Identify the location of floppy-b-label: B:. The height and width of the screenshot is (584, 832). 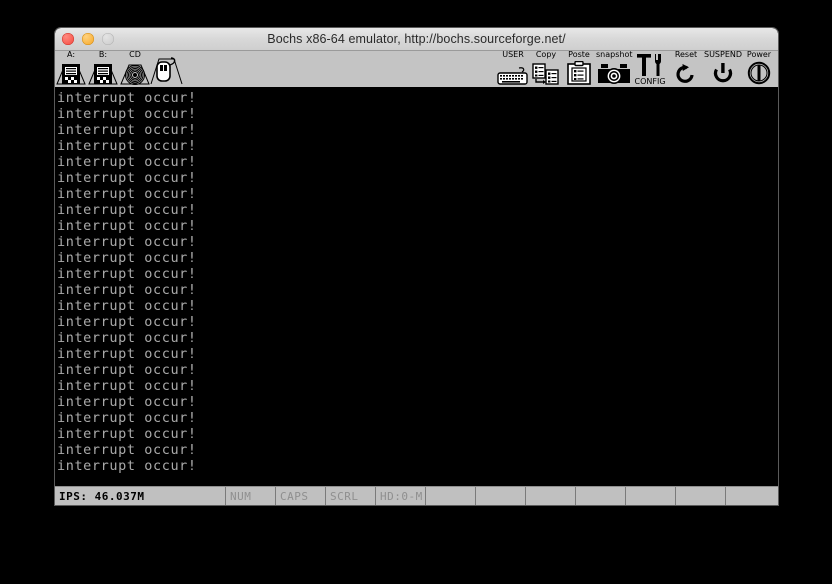
(103, 55).